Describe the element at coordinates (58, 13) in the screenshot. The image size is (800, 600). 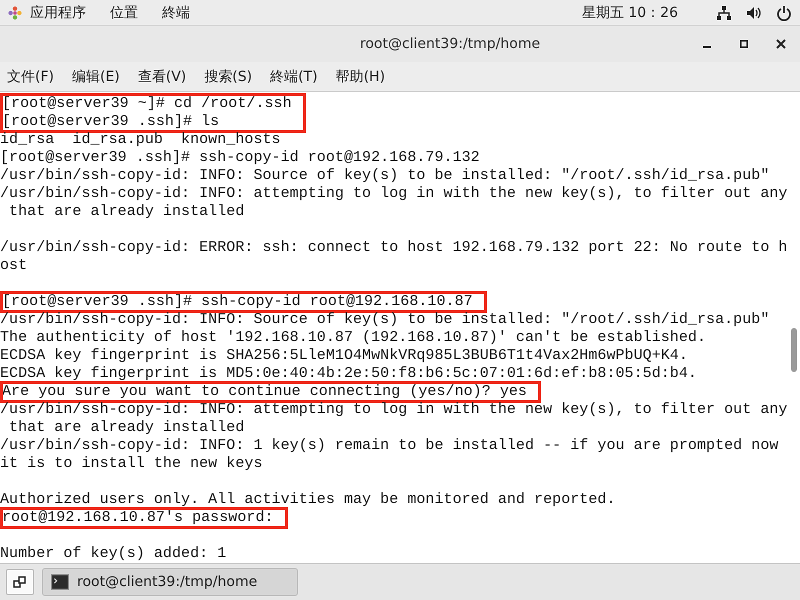
I see `panel-menu: 应用程序` at that location.